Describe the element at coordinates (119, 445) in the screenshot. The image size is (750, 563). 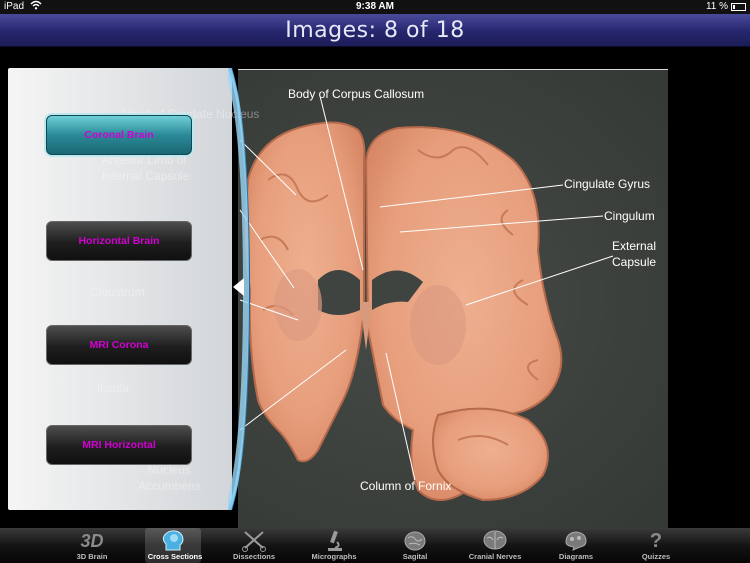
I see `mri-horizontal-button: MRI Horizontal` at that location.